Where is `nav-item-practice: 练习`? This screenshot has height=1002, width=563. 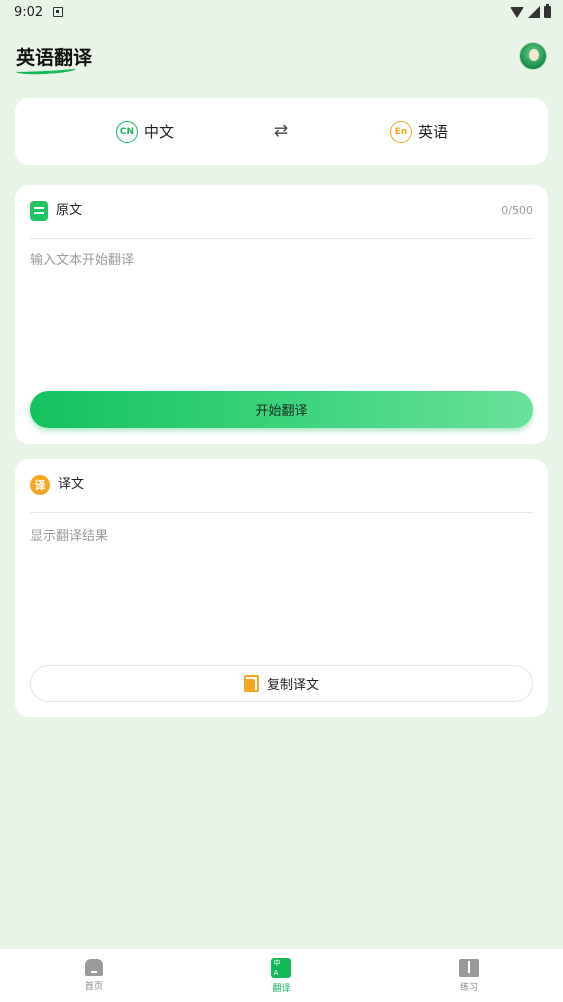
nav-item-practice: 练习 is located at coordinates (469, 975).